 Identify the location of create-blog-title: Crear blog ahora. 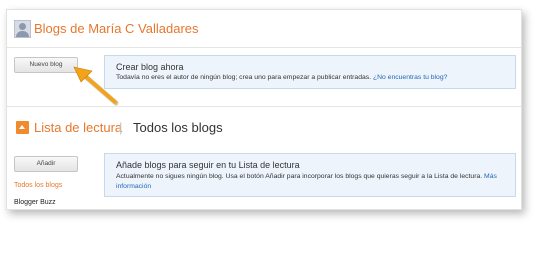
(150, 67).